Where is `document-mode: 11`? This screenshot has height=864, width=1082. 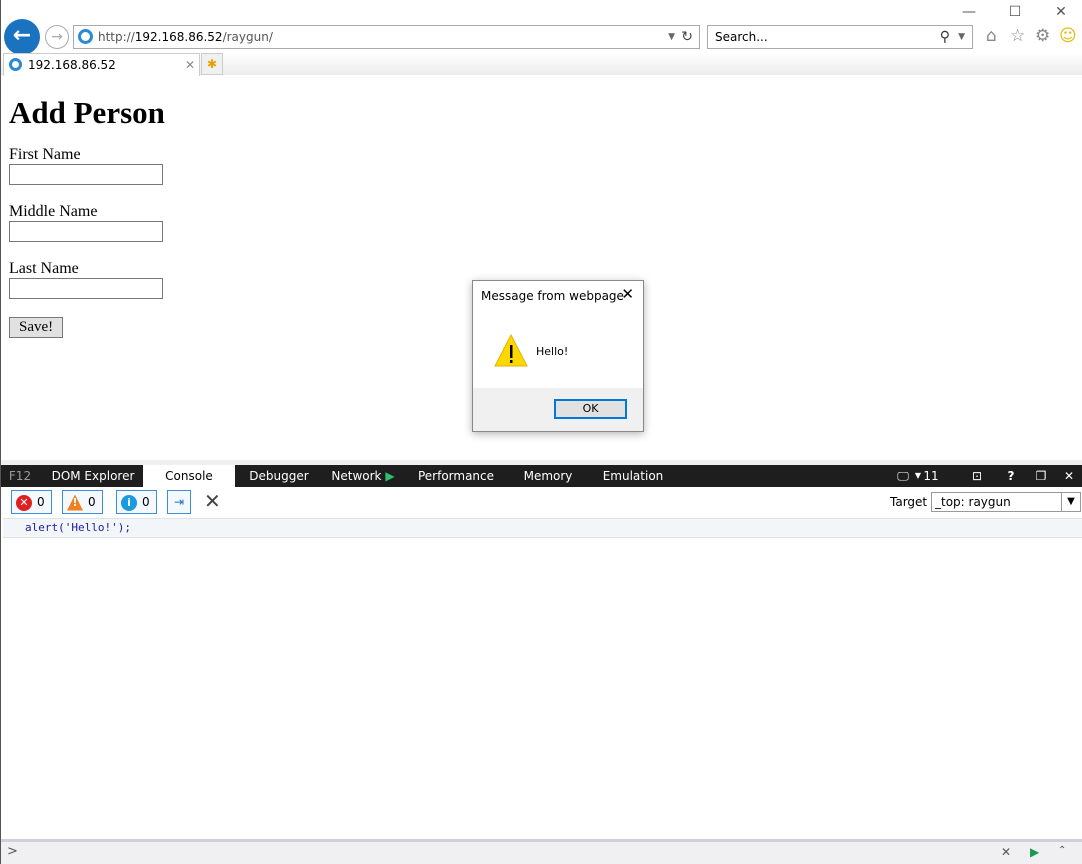
document-mode: 11 is located at coordinates (931, 476).